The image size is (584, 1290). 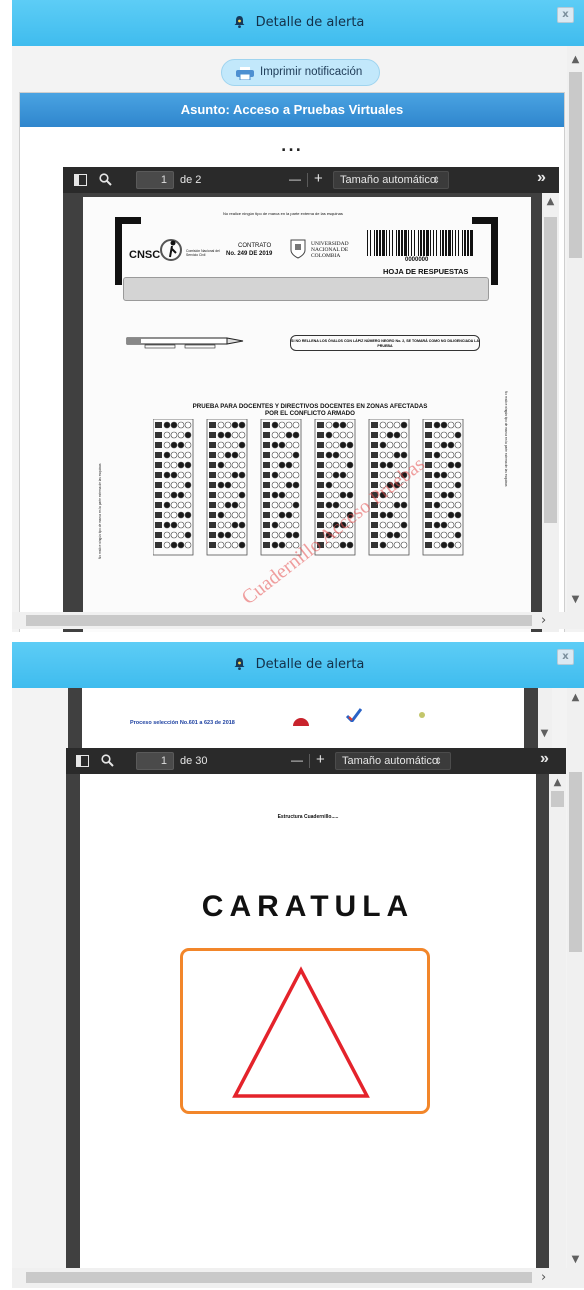 I want to click on university-shield-icon, so click(x=298, y=249).